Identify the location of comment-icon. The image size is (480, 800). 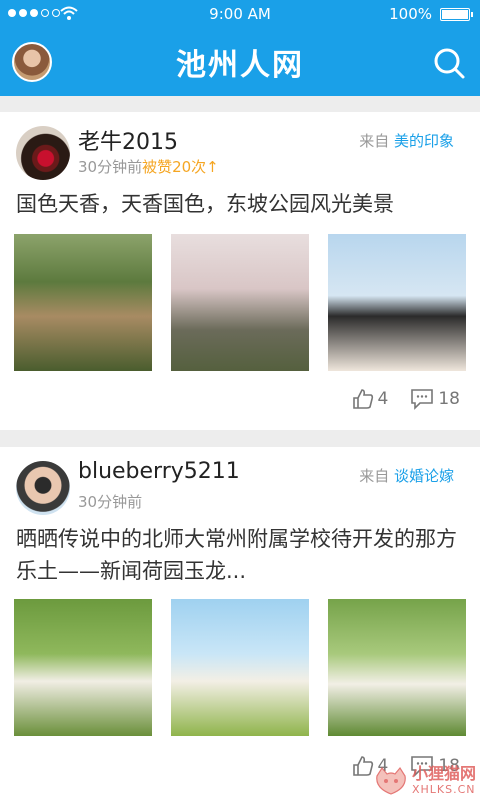
(422, 399).